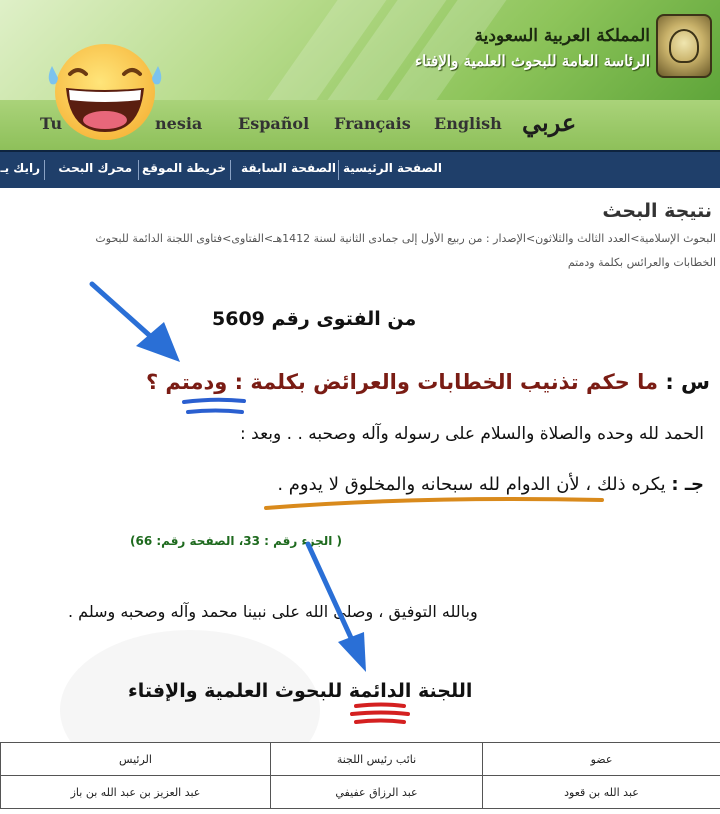 The width and height of the screenshot is (720, 814). Describe the element at coordinates (372, 123) in the screenshot. I see `lang-french-link: Français` at that location.